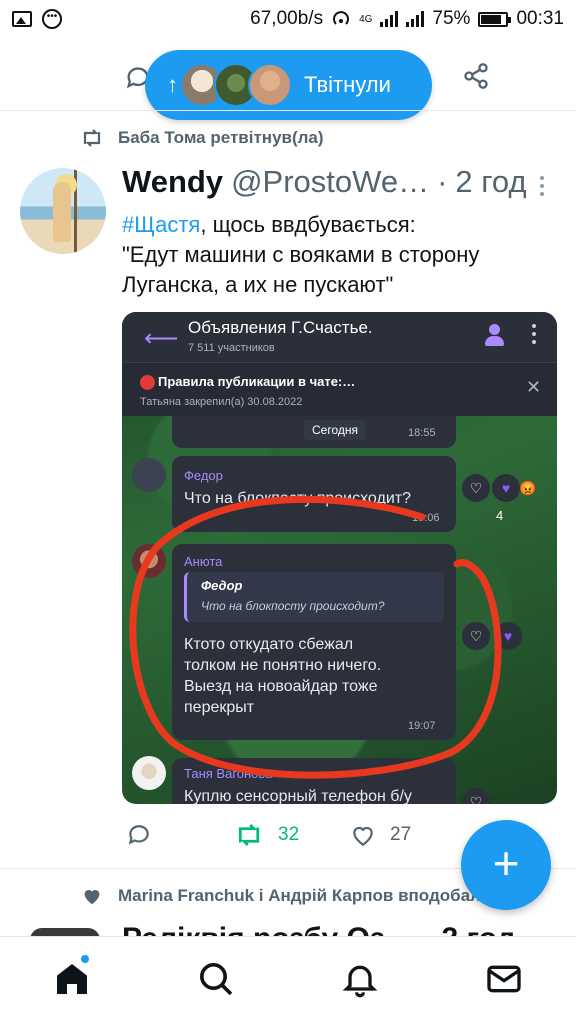 The width and height of the screenshot is (576, 1024). I want to click on tweet-line-3: Луганска, а их не пускают", so click(258, 284).